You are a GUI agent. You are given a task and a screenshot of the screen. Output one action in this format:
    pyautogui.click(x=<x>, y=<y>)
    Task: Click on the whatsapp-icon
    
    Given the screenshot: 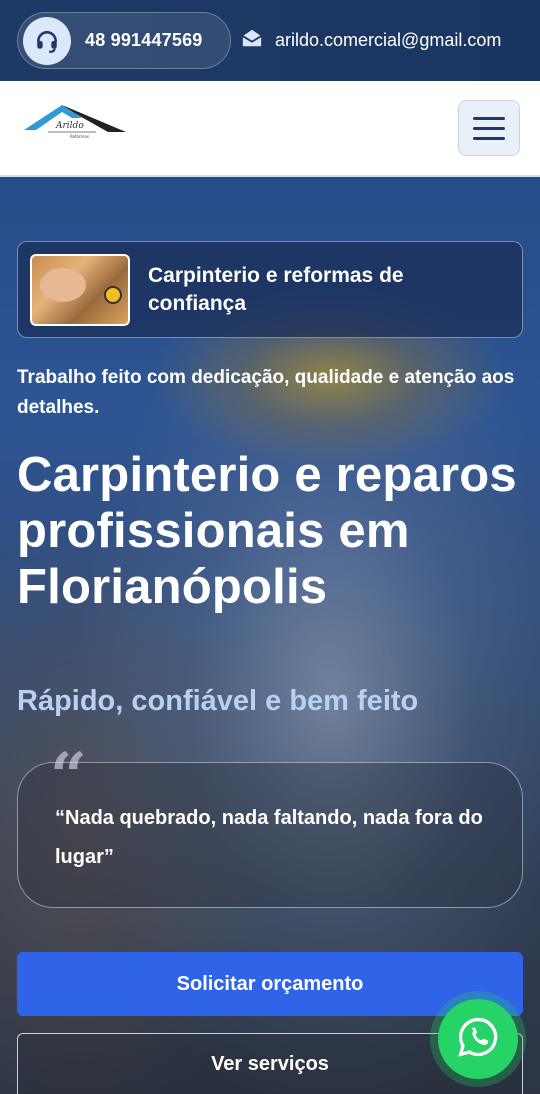 What is the action you would take?
    pyautogui.click(x=478, y=1039)
    